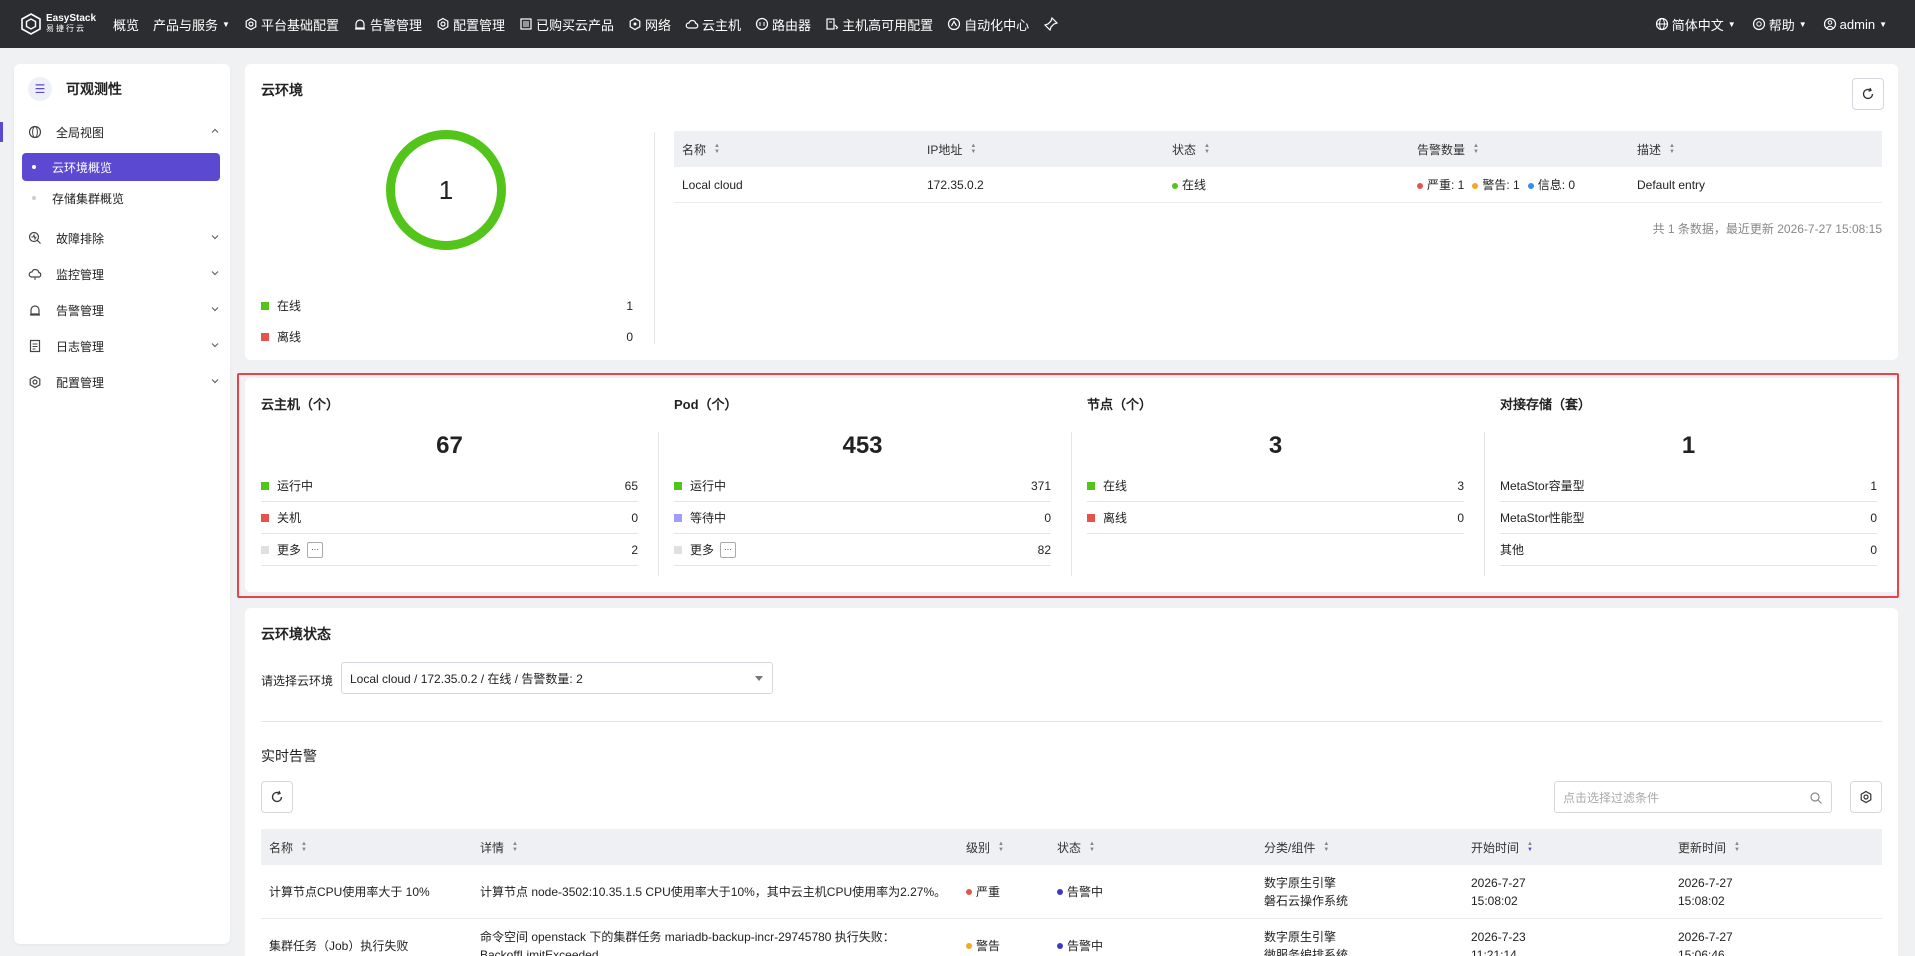  Describe the element at coordinates (40, 89) in the screenshot. I see `menu-icon: ☰` at that location.